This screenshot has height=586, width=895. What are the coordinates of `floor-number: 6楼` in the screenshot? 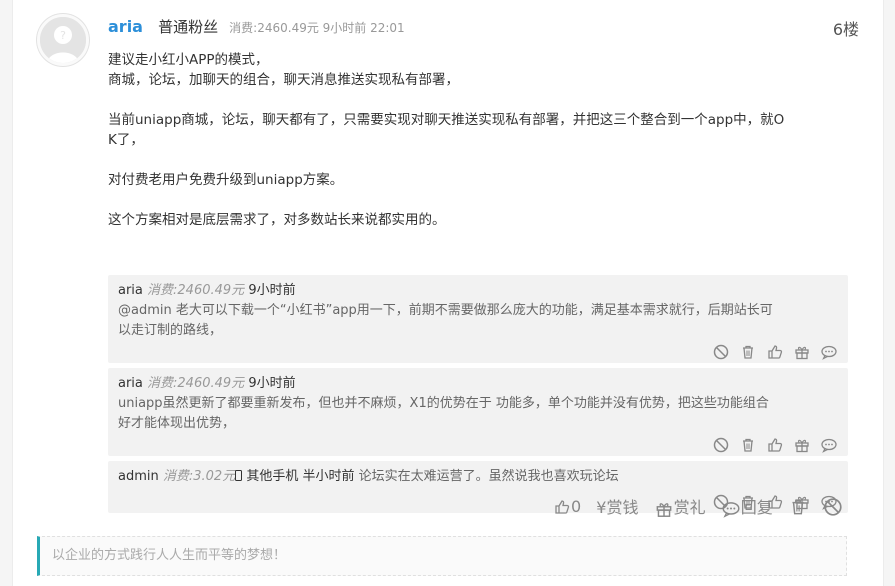 It's located at (845, 29).